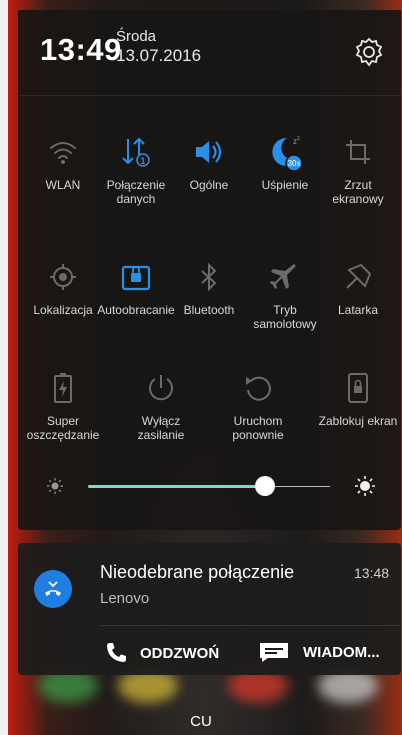 This screenshot has height=735, width=402. Describe the element at coordinates (55, 486) in the screenshot. I see `brightness-low-icon` at that location.